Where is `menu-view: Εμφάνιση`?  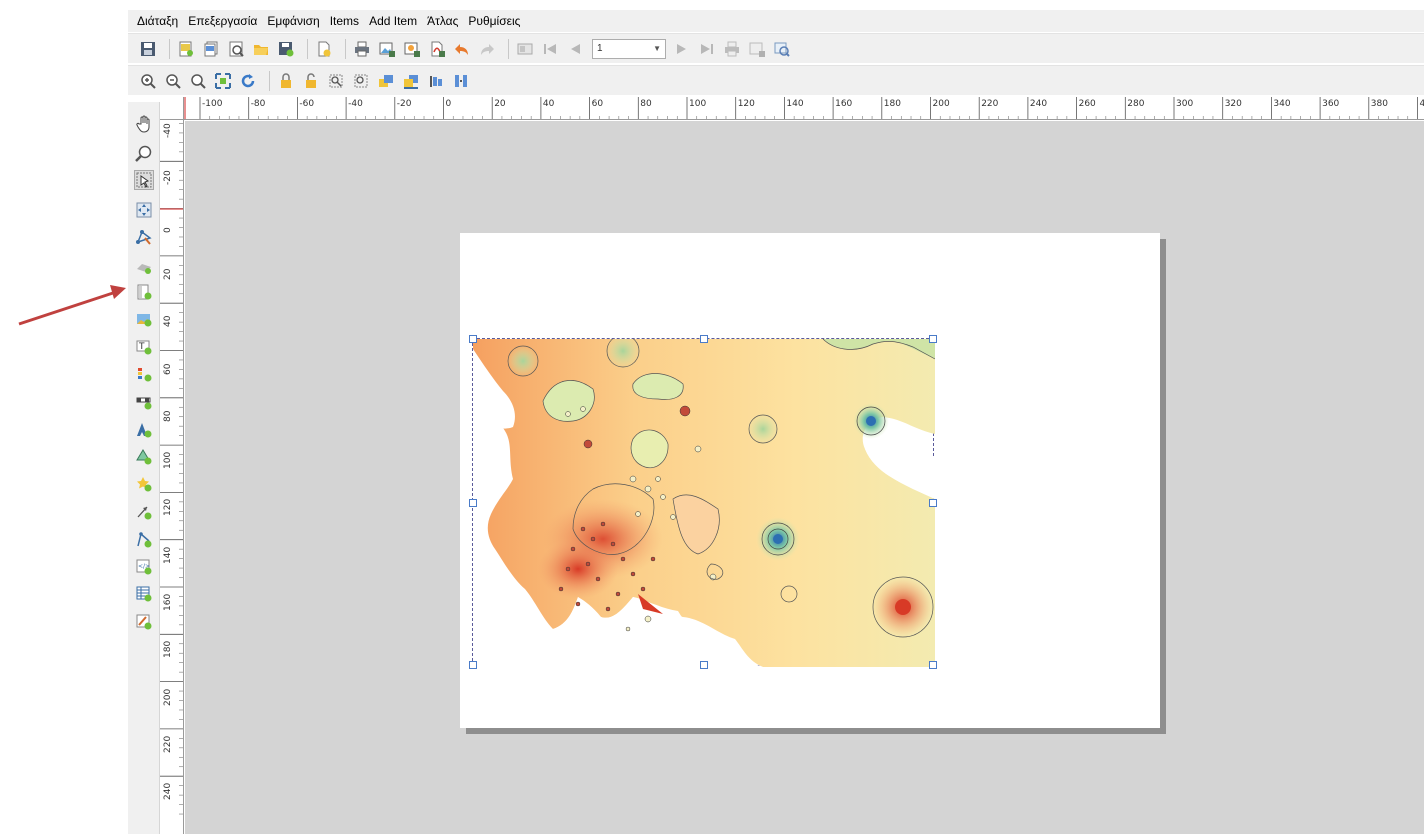
menu-view: Εμφάνιση is located at coordinates (293, 21).